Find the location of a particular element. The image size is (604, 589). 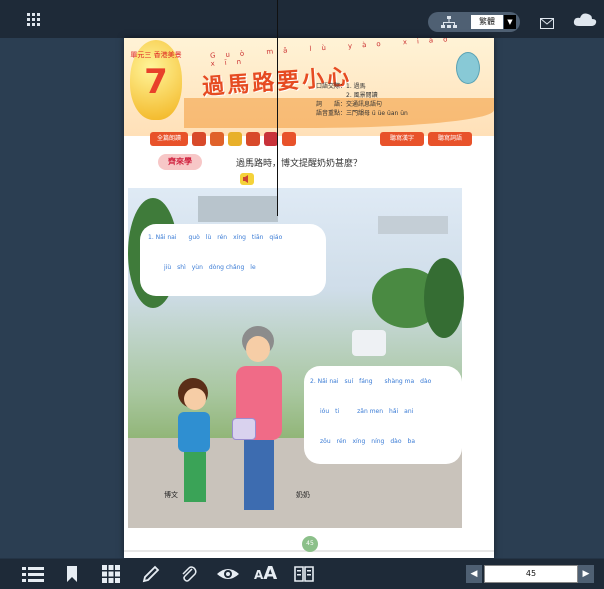

grandmother-figure is located at coordinates (259, 421).